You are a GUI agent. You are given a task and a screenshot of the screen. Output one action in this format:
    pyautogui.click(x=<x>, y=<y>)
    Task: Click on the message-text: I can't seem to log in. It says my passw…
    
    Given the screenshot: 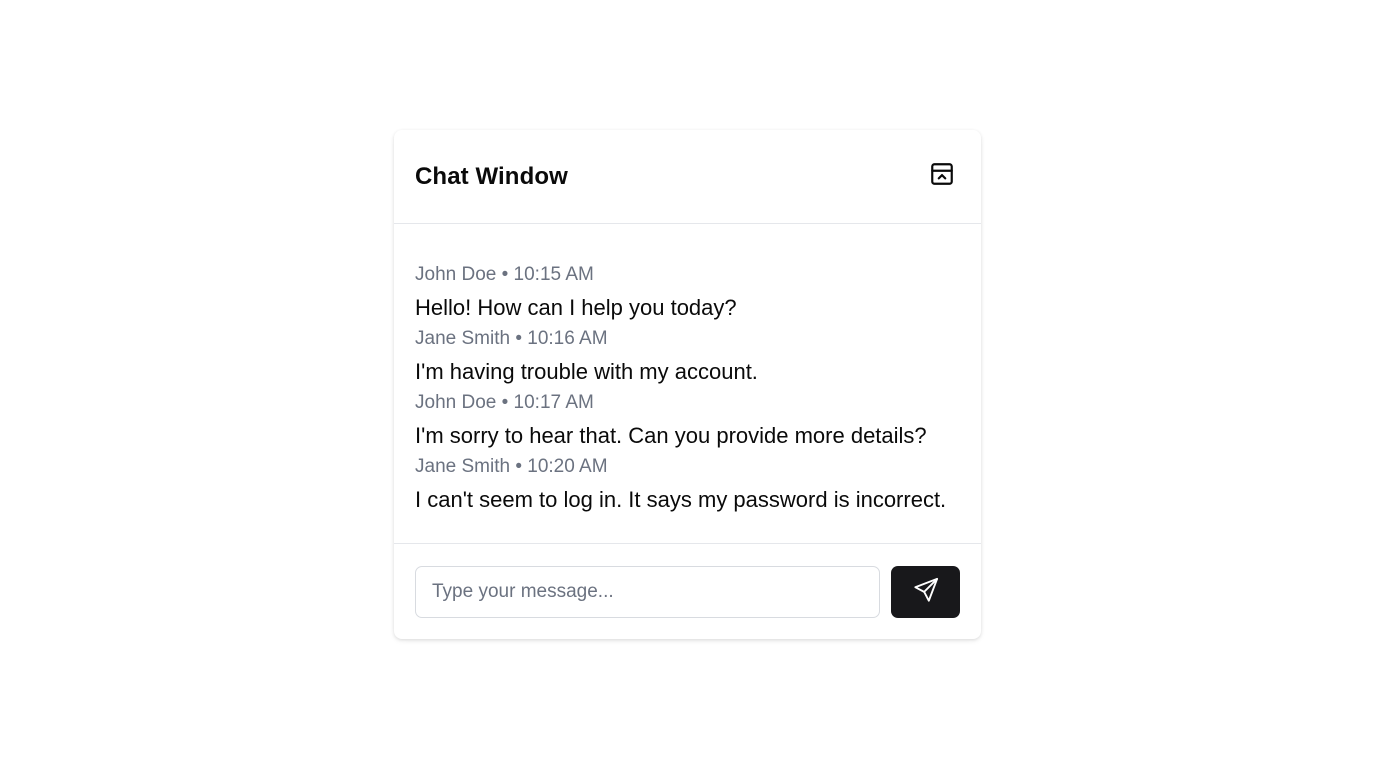 What is the action you would take?
    pyautogui.click(x=681, y=499)
    